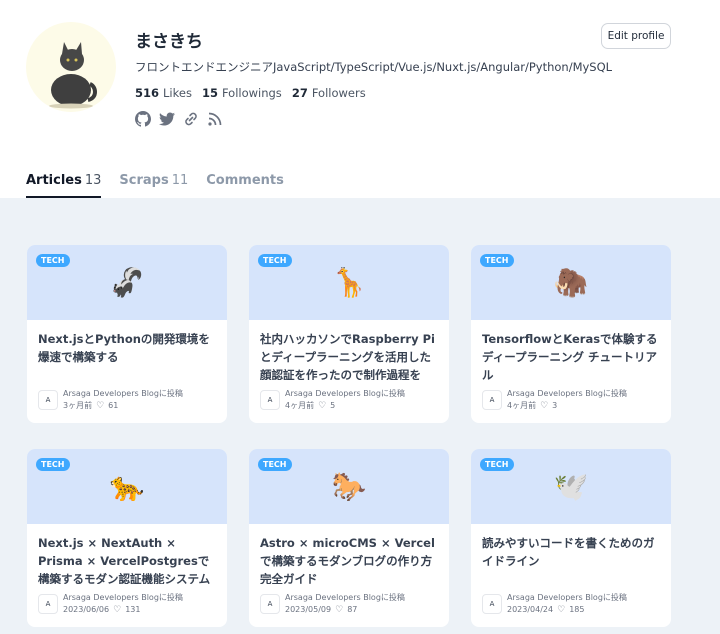  Describe the element at coordinates (209, 93) in the screenshot. I see `followings-count: 15` at that location.